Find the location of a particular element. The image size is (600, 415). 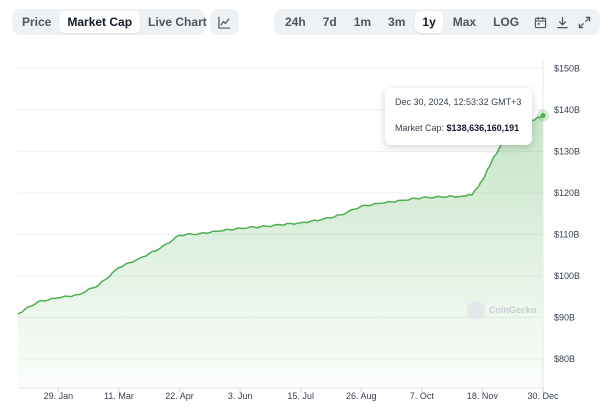

x-tick-label: 15. Jul is located at coordinates (300, 396).